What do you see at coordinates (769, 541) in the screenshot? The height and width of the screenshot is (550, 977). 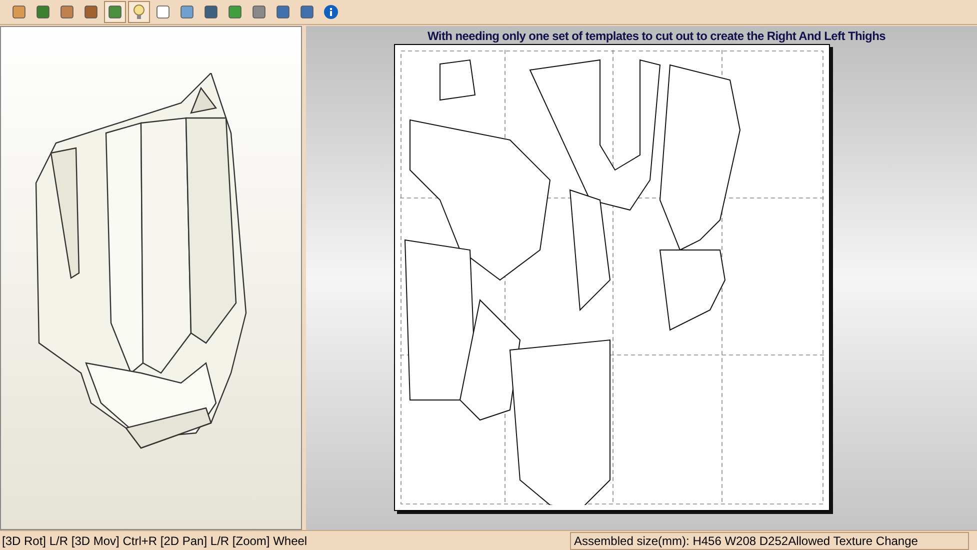 I see `status-info: Assembled size(mm): H456 W208 D252Allowed Texture Change` at bounding box center [769, 541].